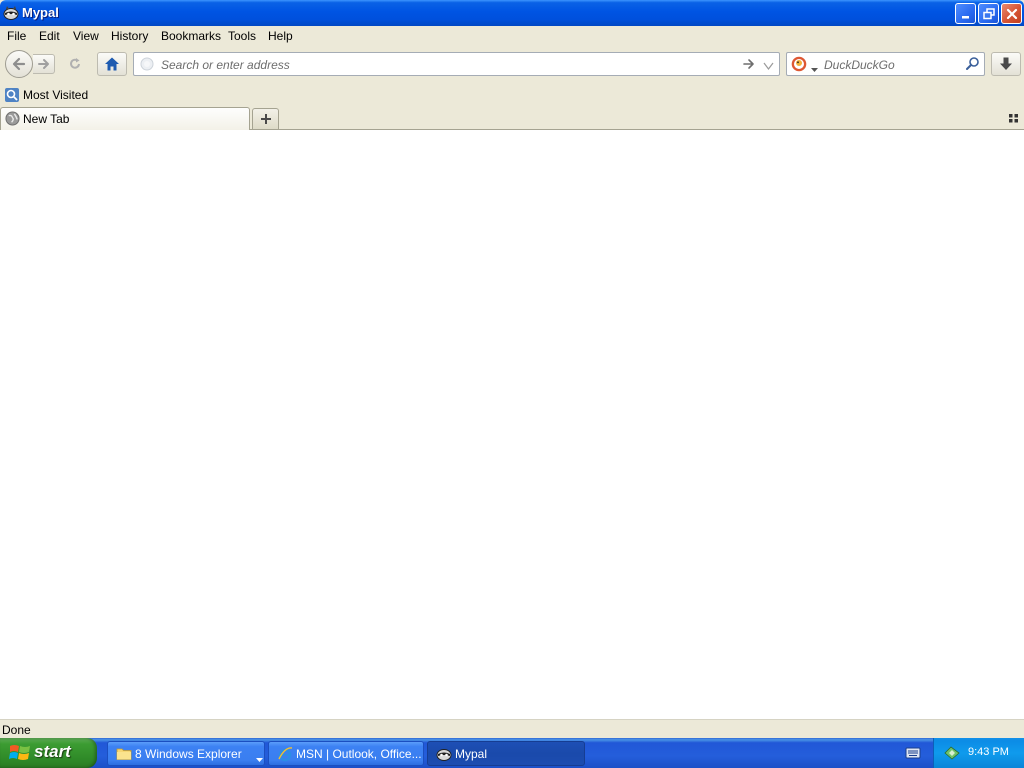  I want to click on minimize-icon, so click(965, 16).